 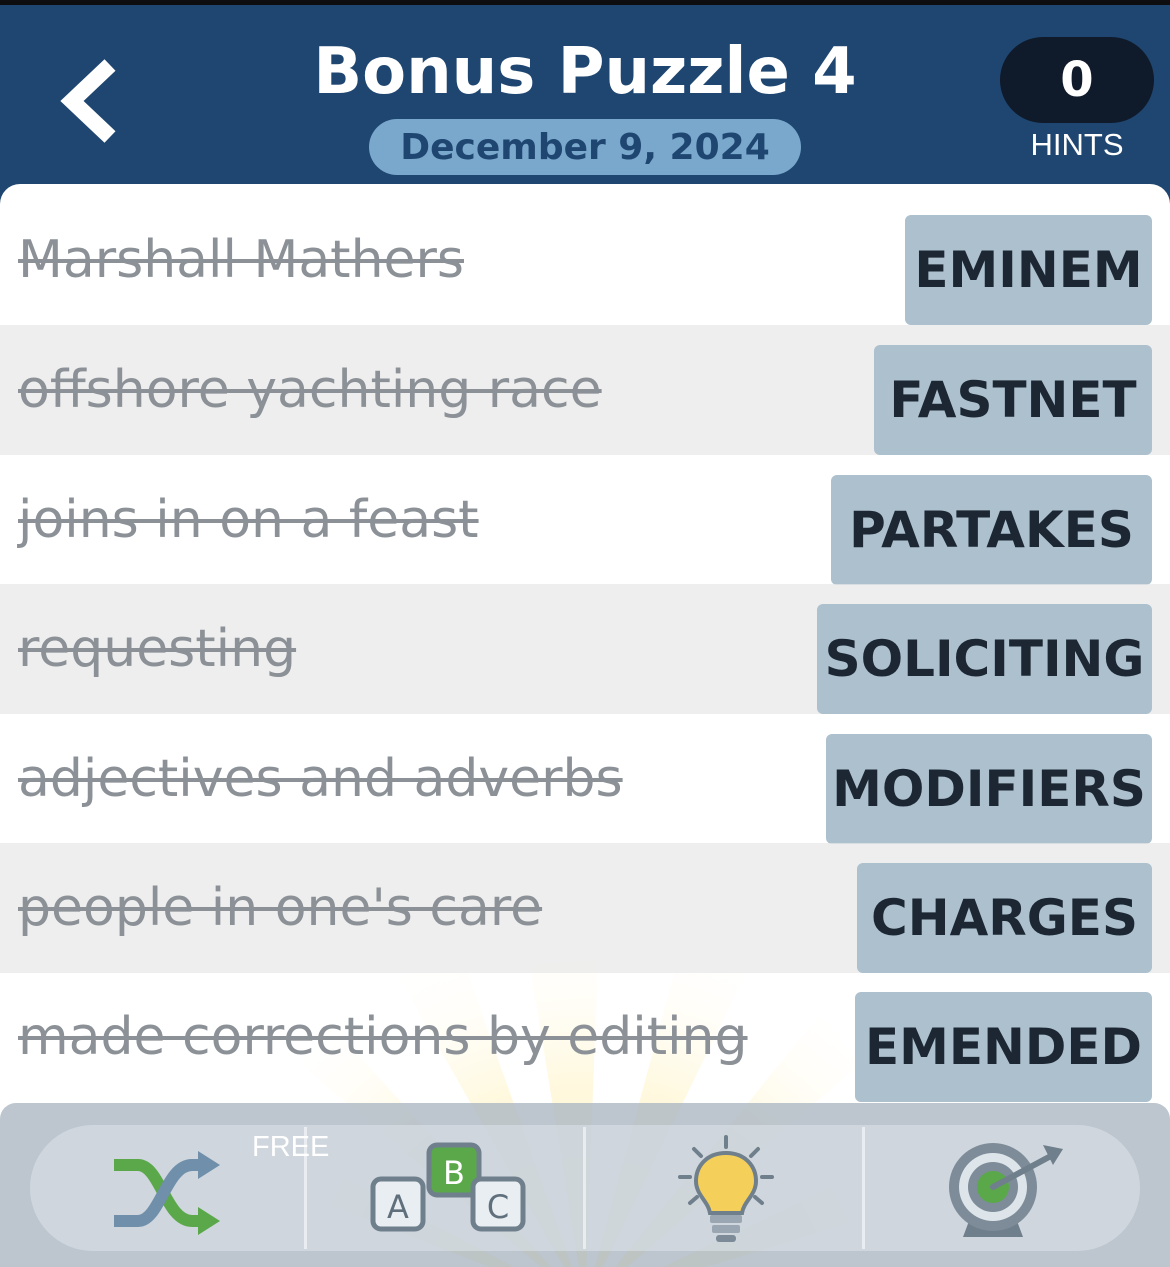 I want to click on shuffle-button: FREE, so click(x=179, y=1188).